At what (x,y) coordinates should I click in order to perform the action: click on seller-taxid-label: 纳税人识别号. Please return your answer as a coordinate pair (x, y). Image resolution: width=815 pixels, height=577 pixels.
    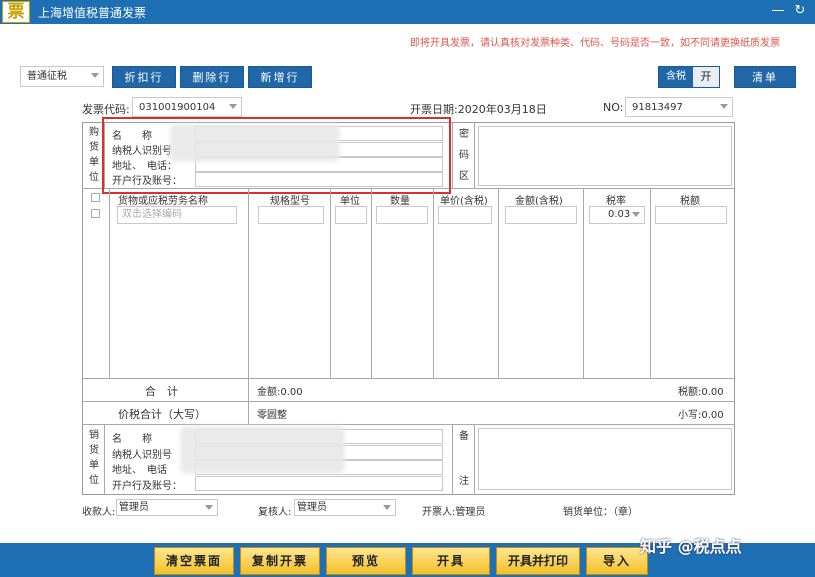
    Looking at the image, I should click on (142, 455).